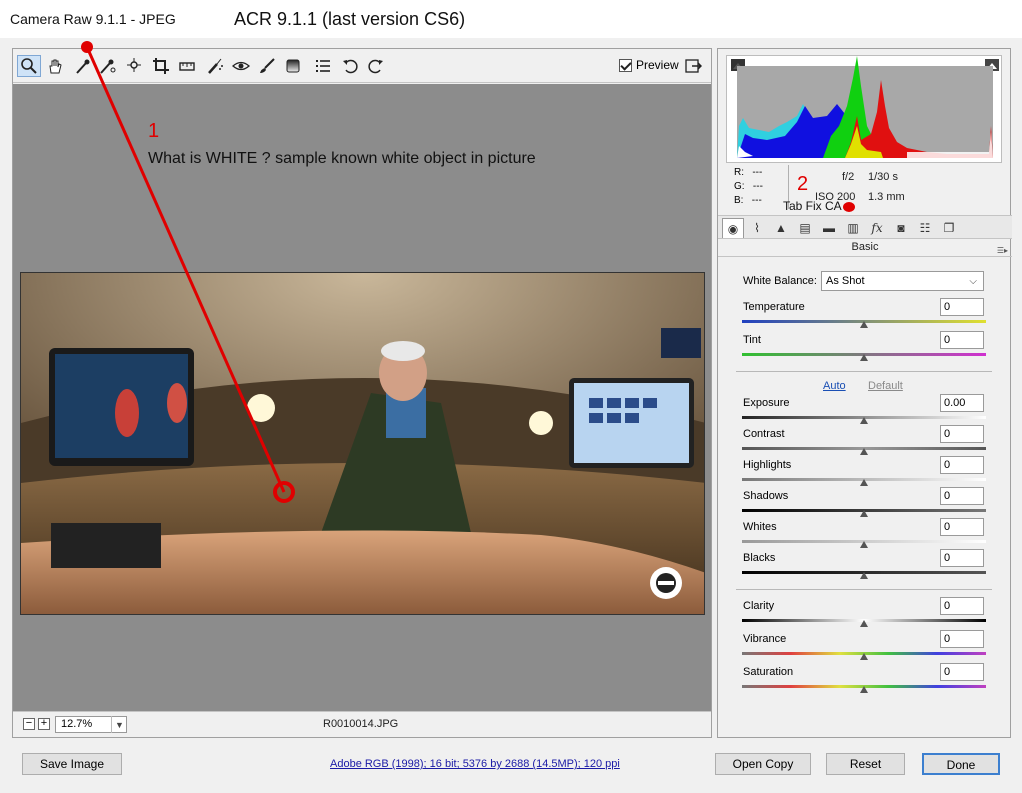 Image resolution: width=1022 pixels, height=793 pixels. What do you see at coordinates (72, 764) in the screenshot?
I see `save-image-button: Save Image` at bounding box center [72, 764].